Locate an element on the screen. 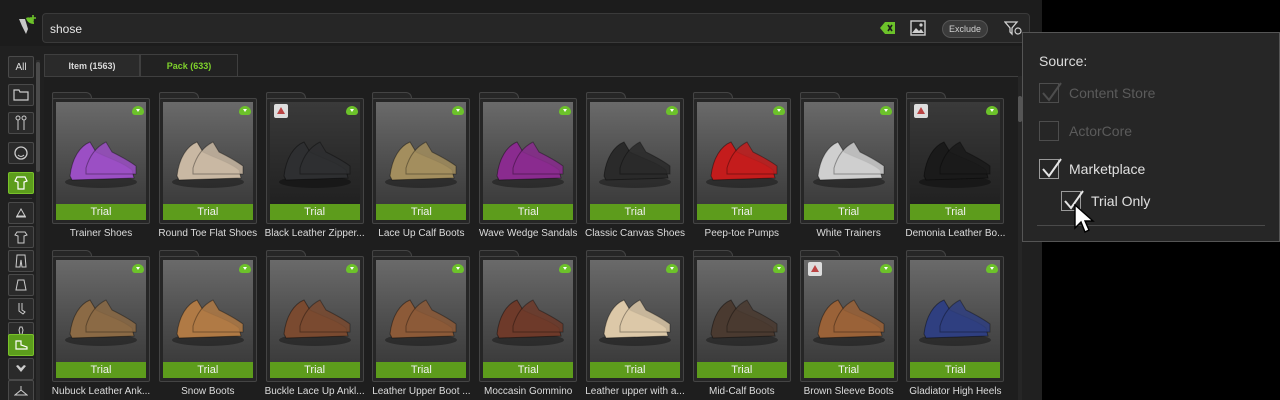 The width and height of the screenshot is (1280, 400). checkbox-actorcore is located at coordinates (1049, 131).